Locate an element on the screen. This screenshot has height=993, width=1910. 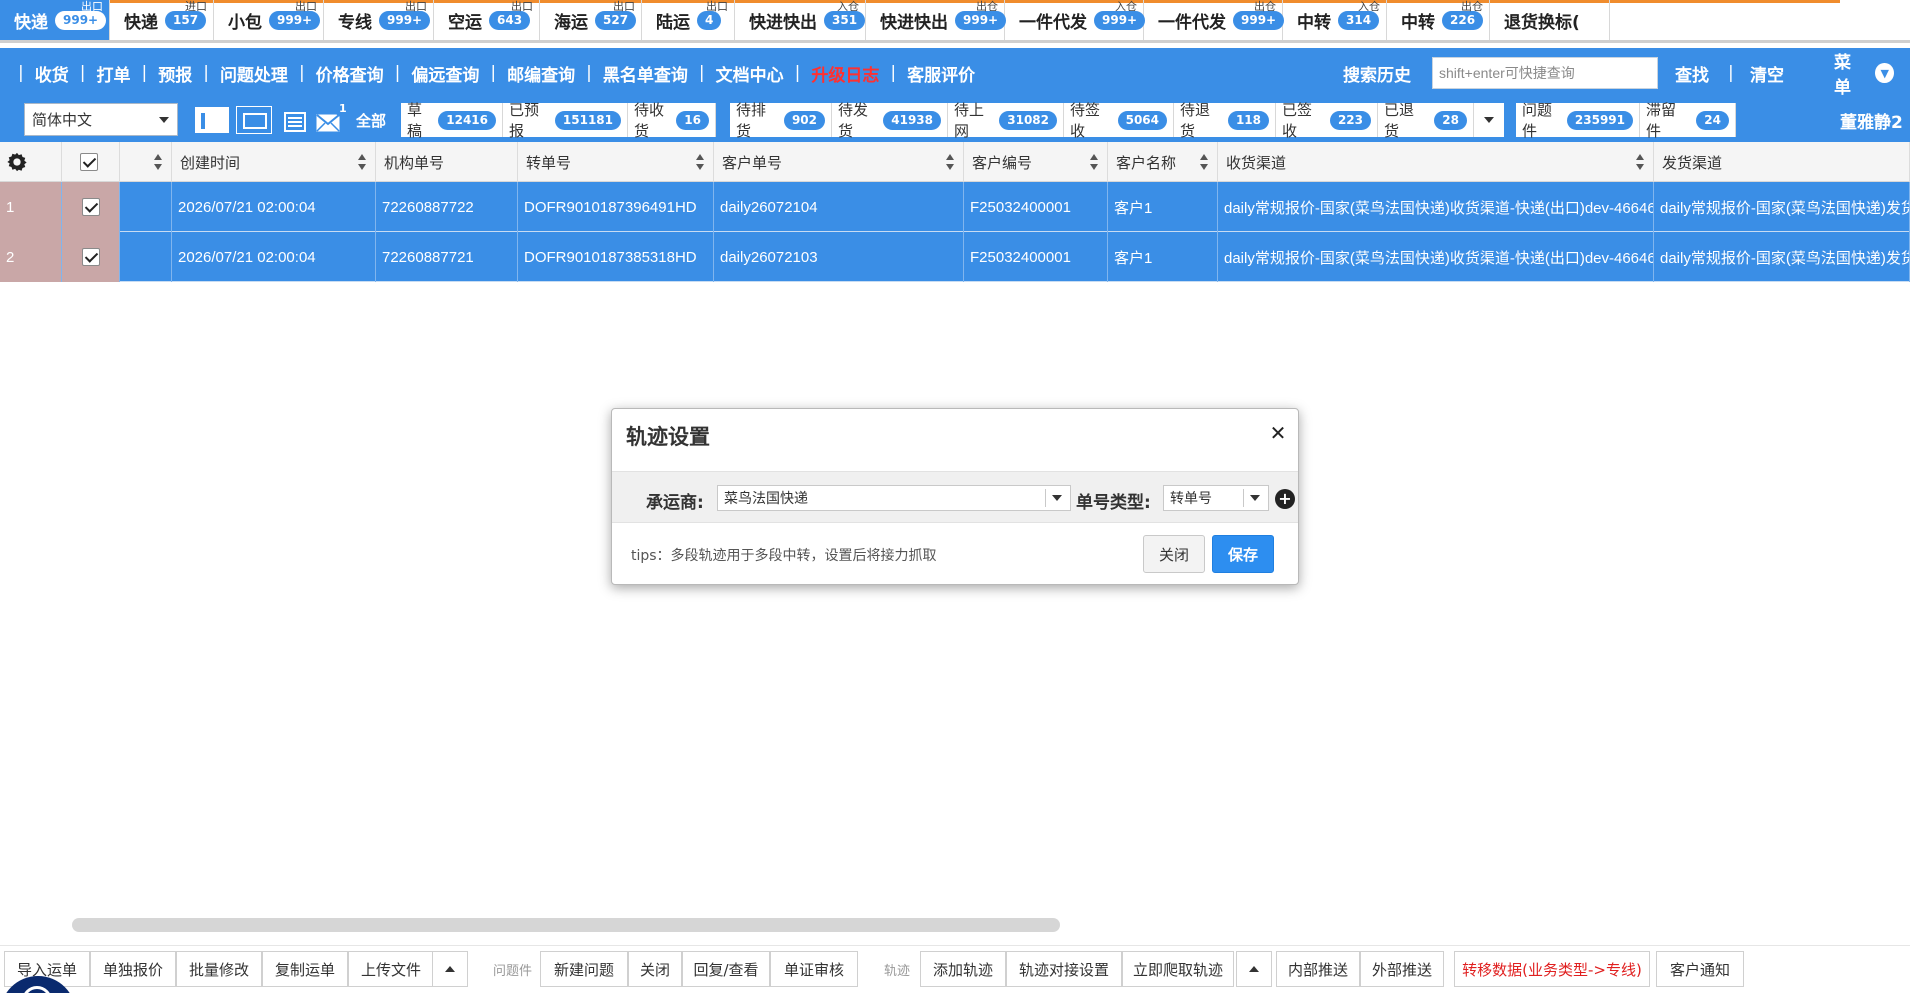
top-tab: 海运 527 出口 is located at coordinates (591, 20).